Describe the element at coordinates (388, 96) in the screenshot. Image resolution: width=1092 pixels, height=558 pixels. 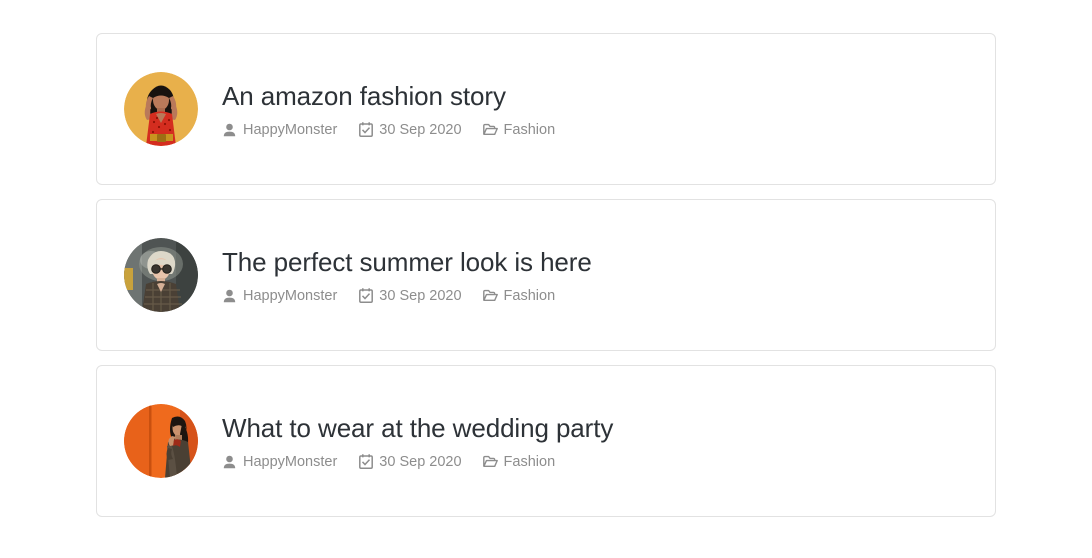
I see `post-title: An amazon fashion story` at that location.